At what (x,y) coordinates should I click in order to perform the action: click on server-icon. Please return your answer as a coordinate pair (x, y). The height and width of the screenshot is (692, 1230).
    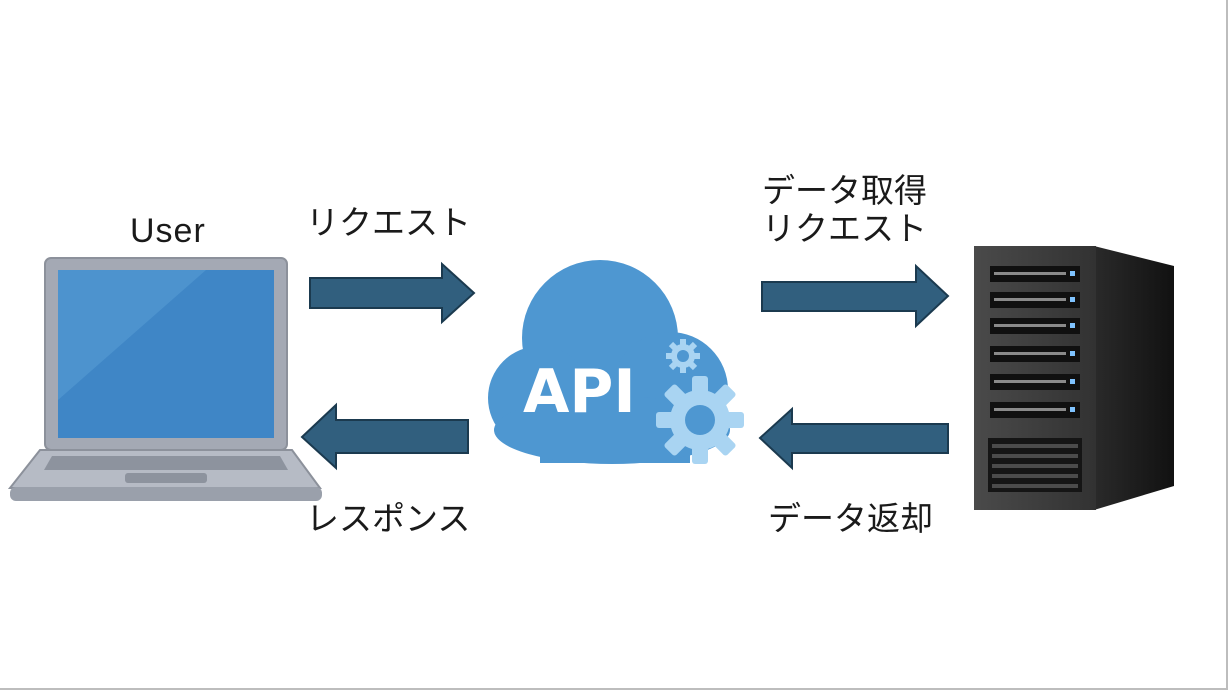
    Looking at the image, I should click on (1074, 378).